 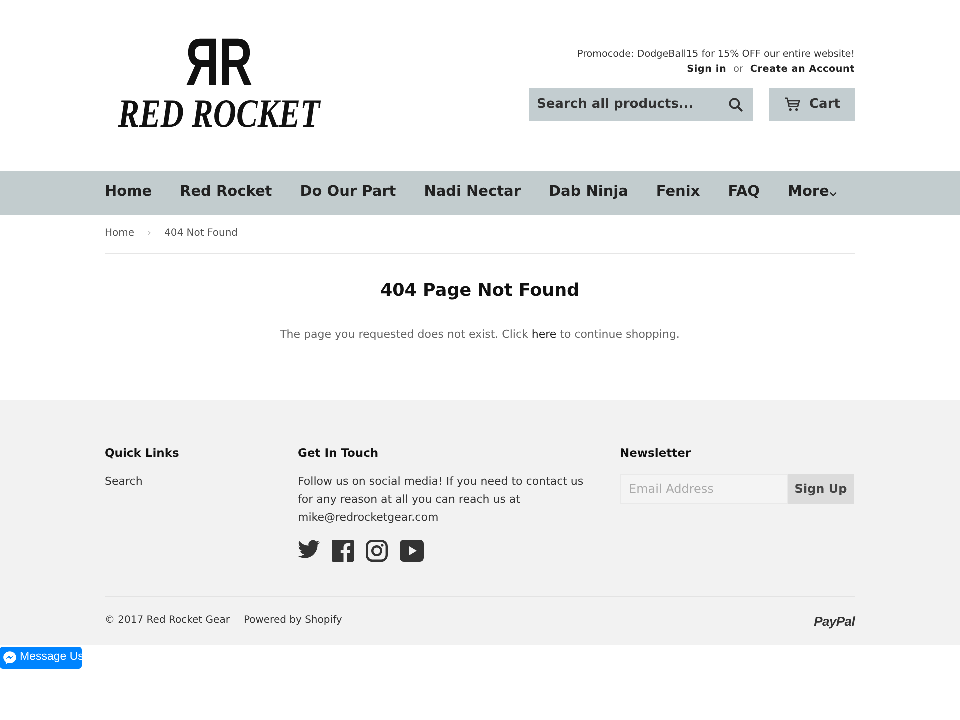 What do you see at coordinates (167, 621) in the screenshot?
I see `copyright-text: © 2017 Red Rocket Gear` at bounding box center [167, 621].